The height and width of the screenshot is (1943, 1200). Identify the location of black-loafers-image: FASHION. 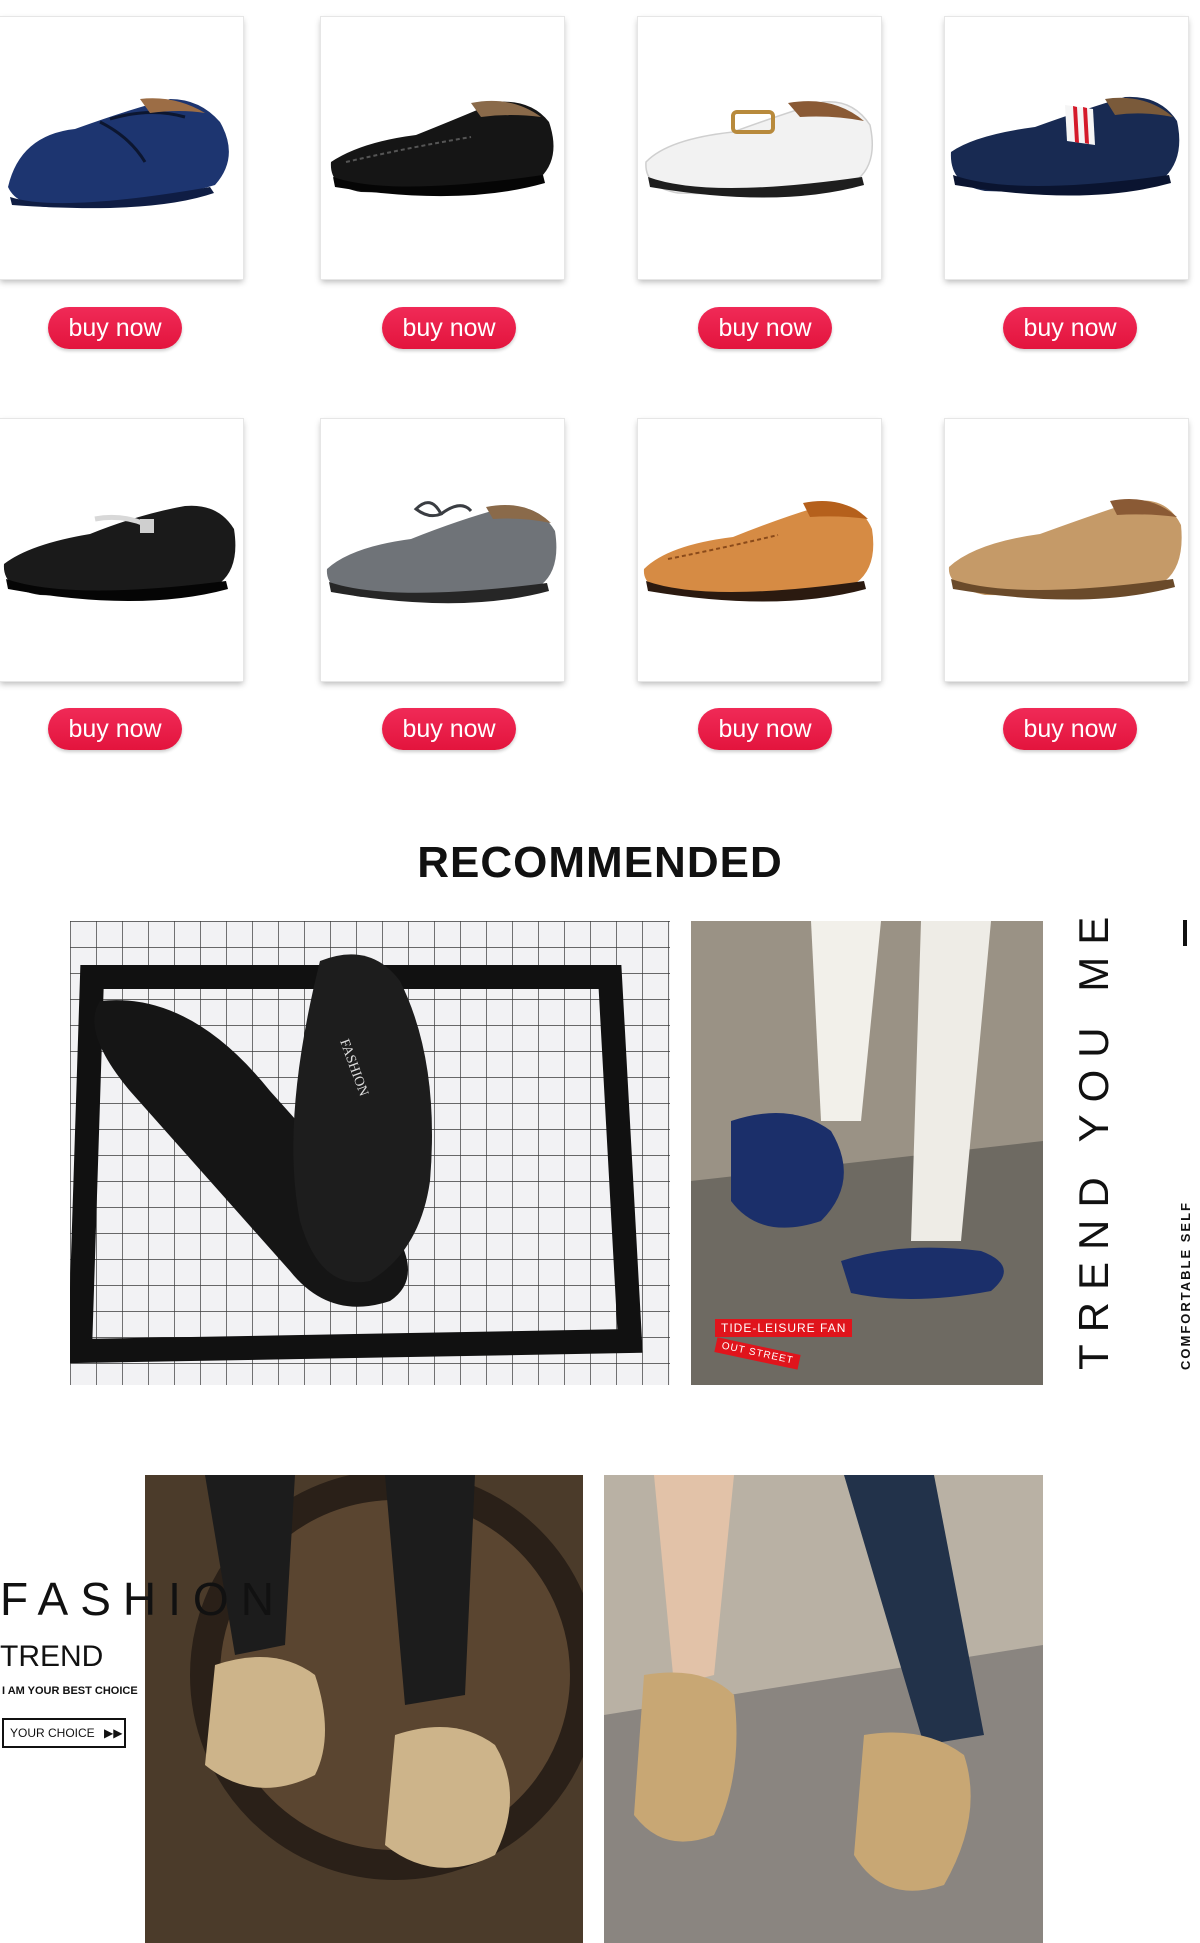
(370, 1153).